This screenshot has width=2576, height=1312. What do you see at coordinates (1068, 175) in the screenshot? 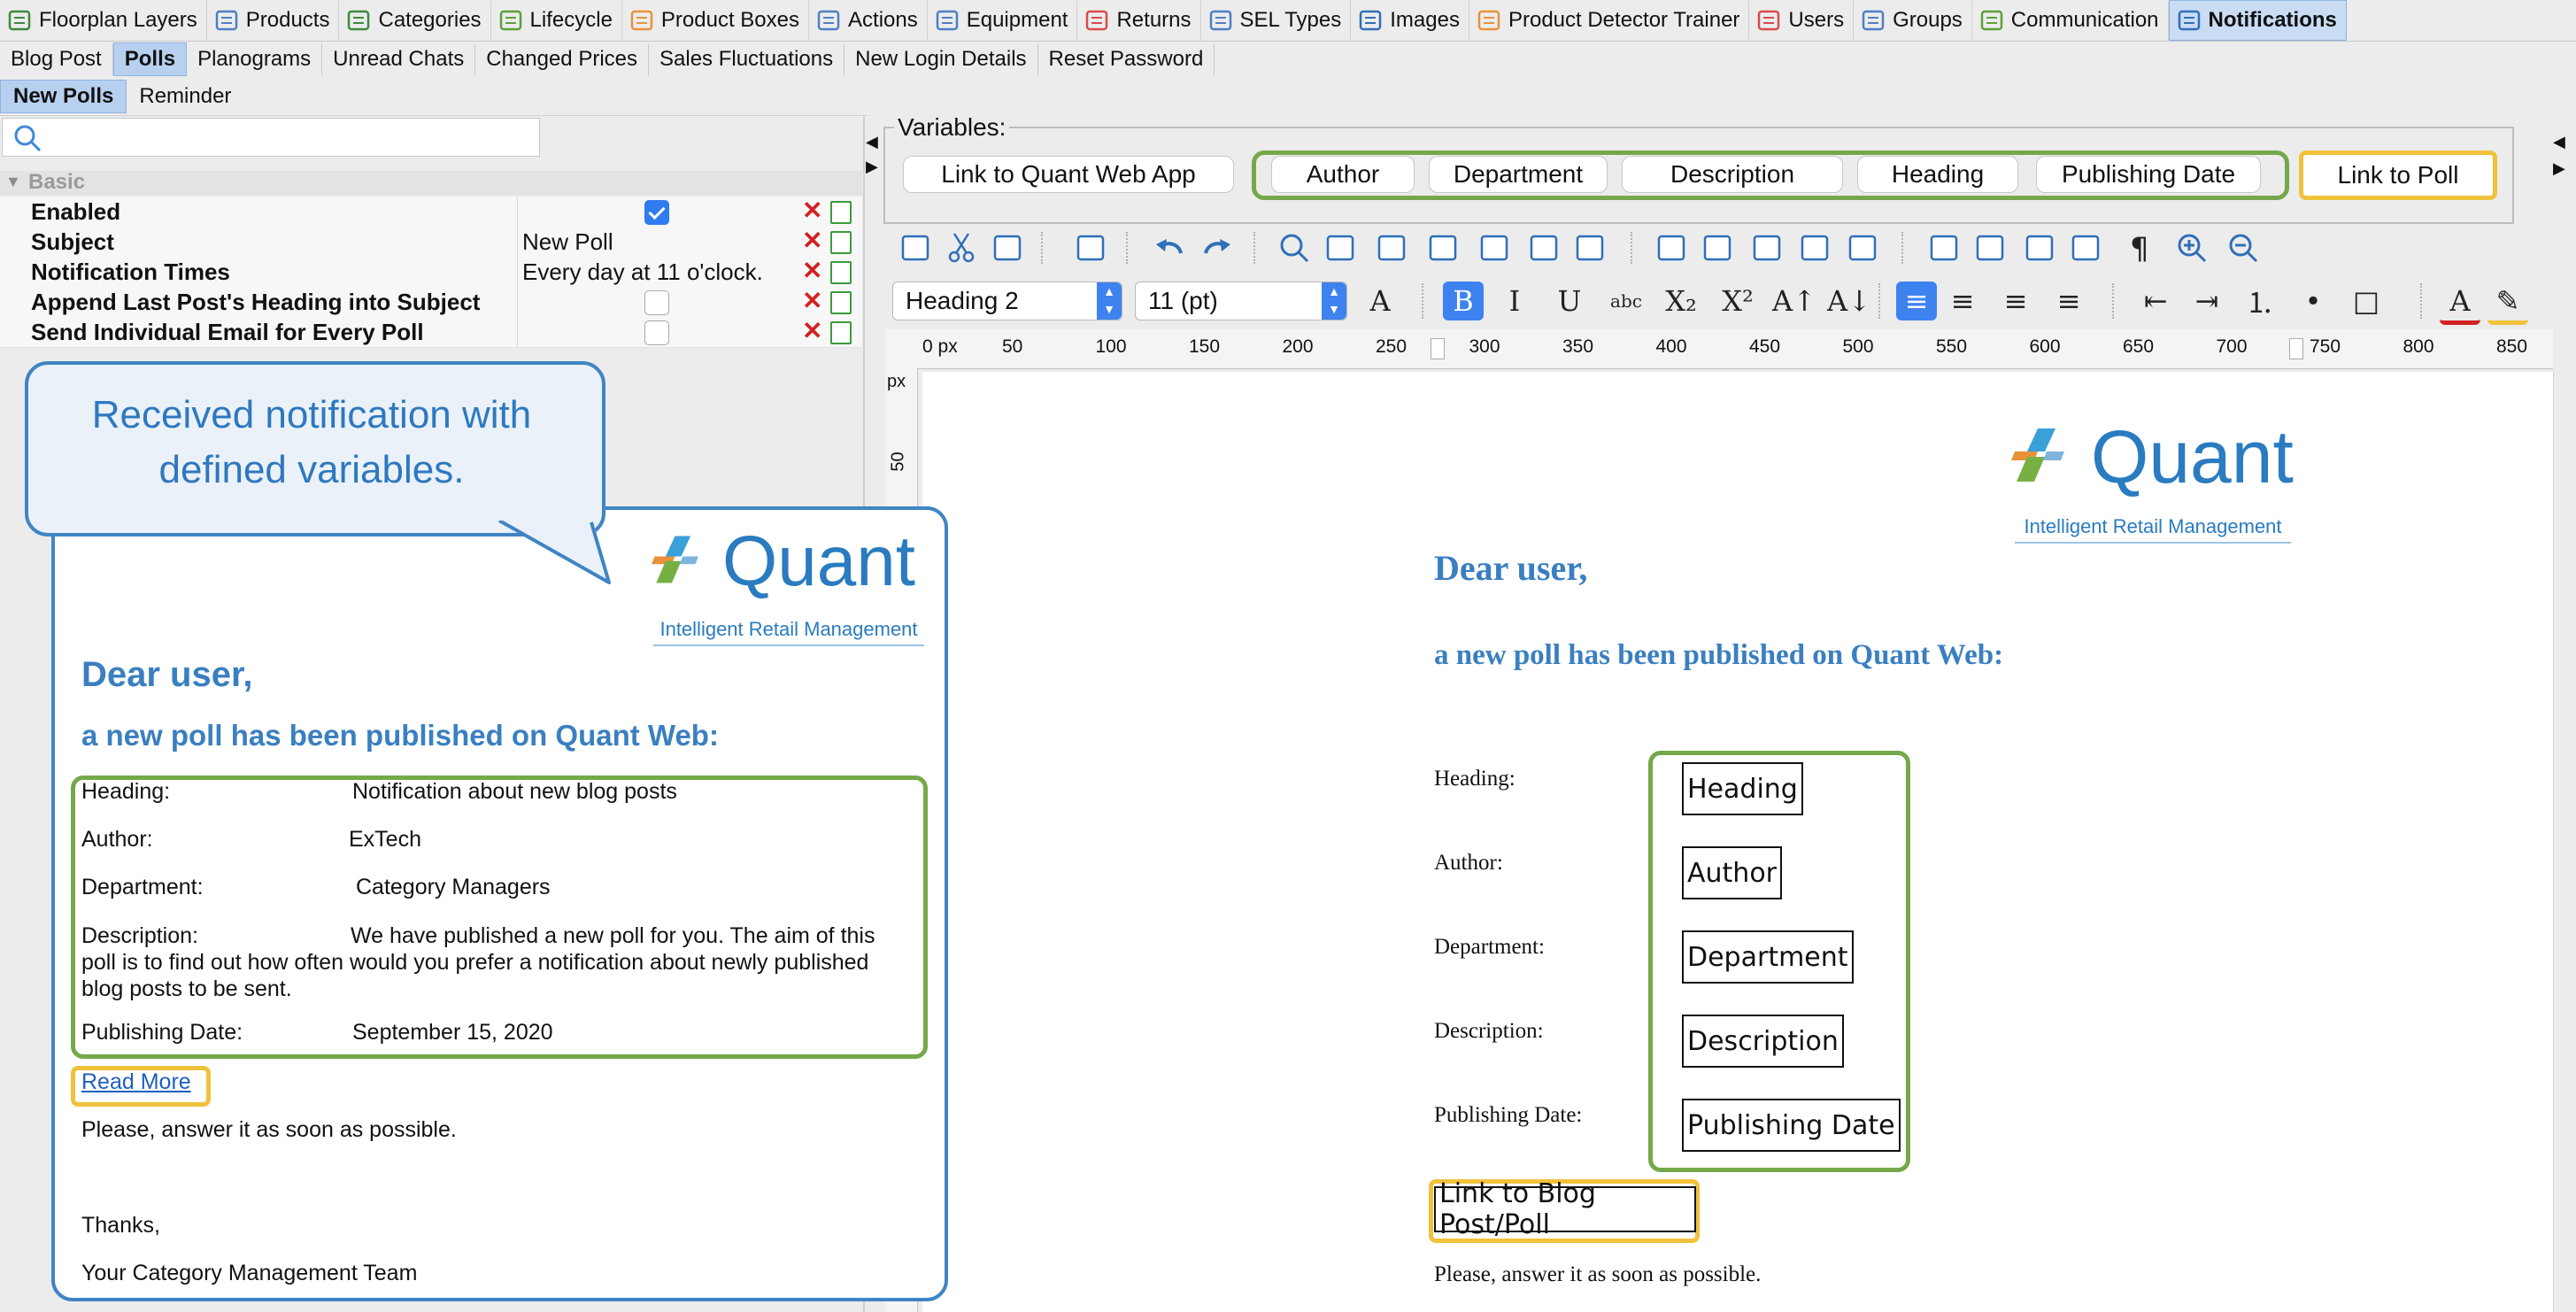
I see `link-web-app-button: Link to Quant Web App` at bounding box center [1068, 175].